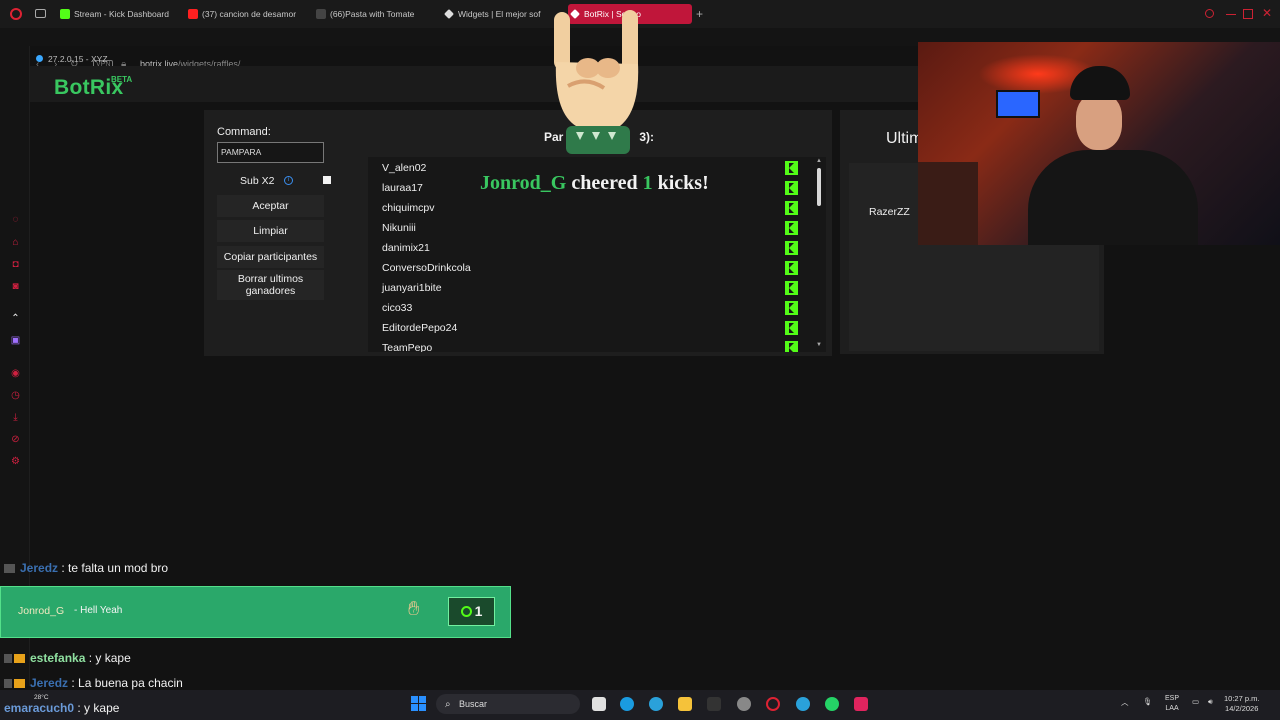 The width and height of the screenshot is (1280, 720). What do you see at coordinates (15, 374) in the screenshot?
I see `player-icon: ◉` at bounding box center [15, 374].